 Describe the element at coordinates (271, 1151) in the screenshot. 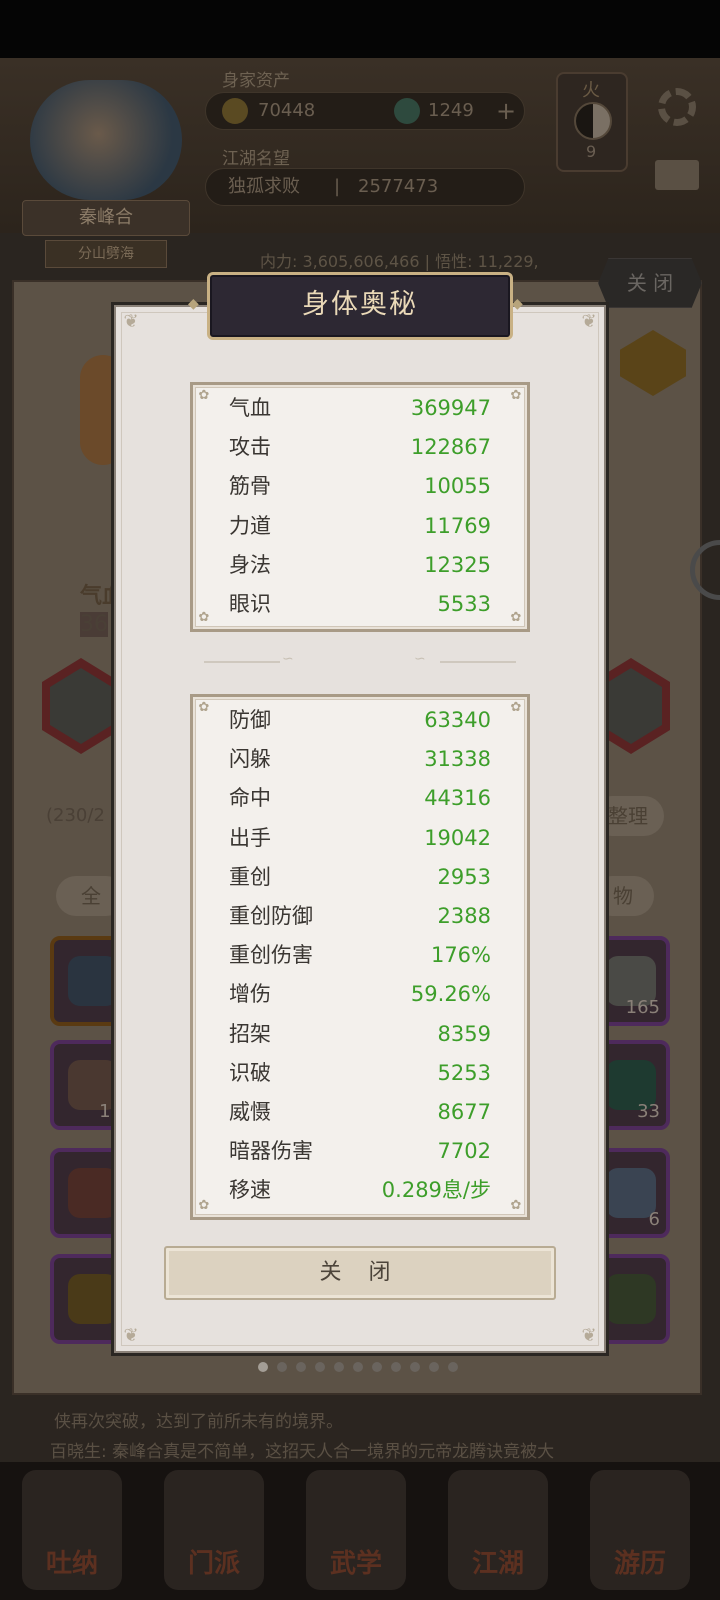

I see `stat-name: 暗器伤害` at that location.